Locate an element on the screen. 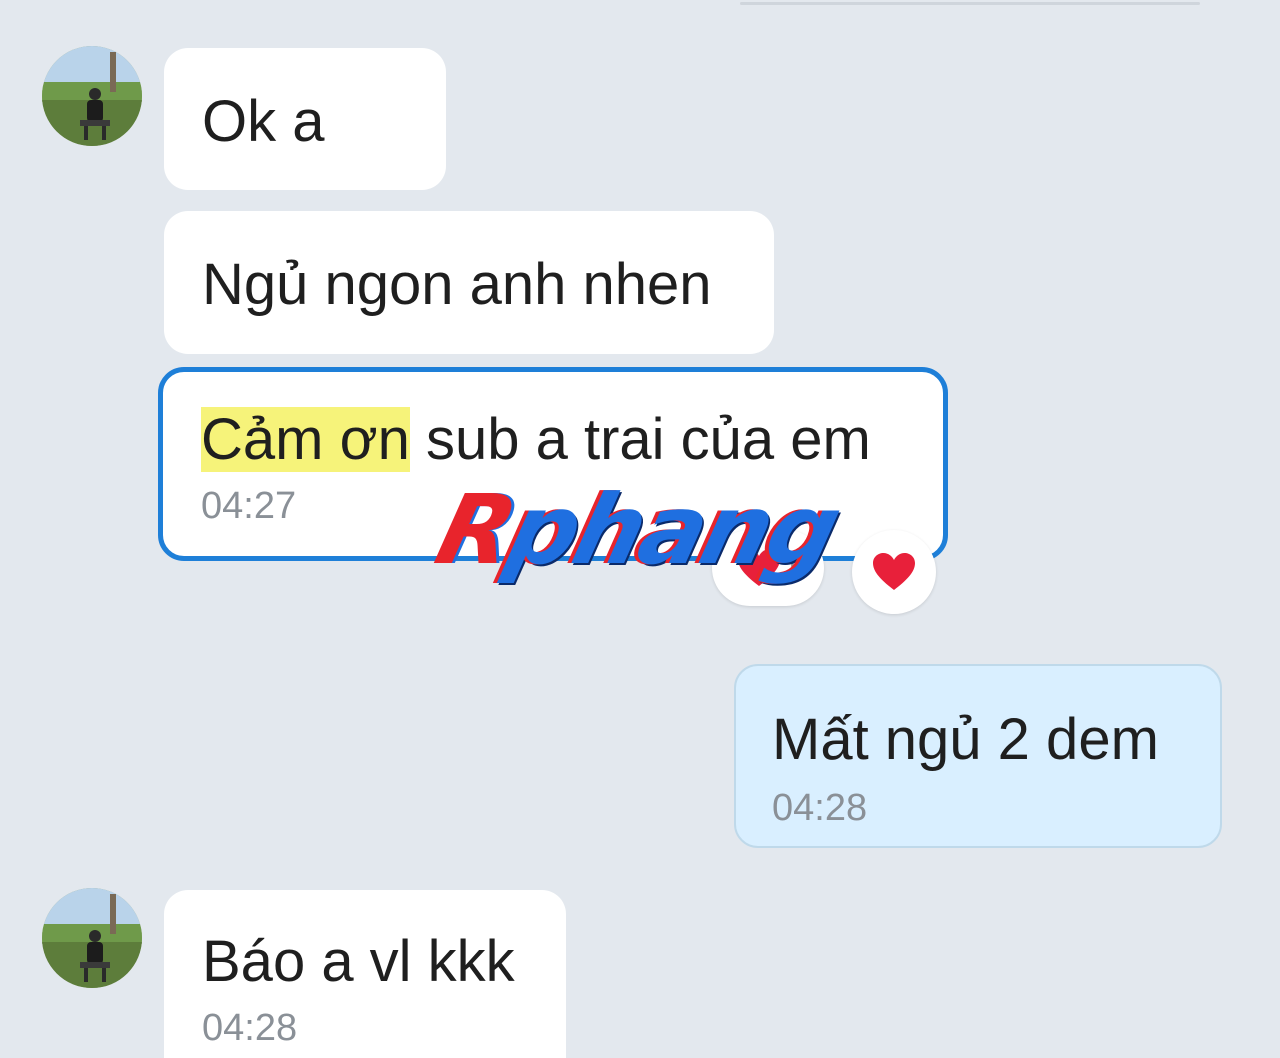  message-bubble-incoming: Ok a is located at coordinates (305, 119).